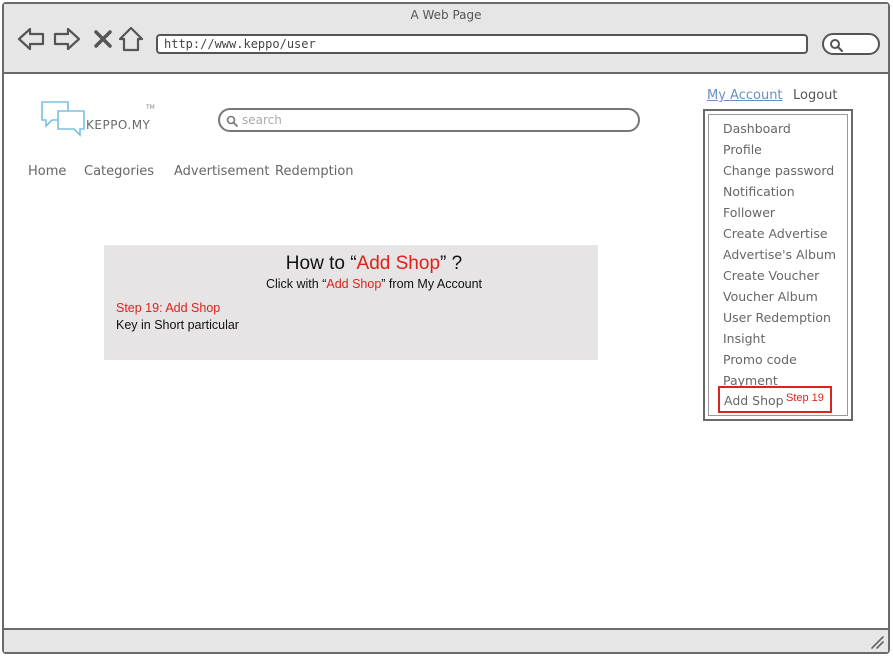 Image resolution: width=893 pixels, height=656 pixels. What do you see at coordinates (770, 296) in the screenshot?
I see `menu-item-voucher-album: Voucher Album` at bounding box center [770, 296].